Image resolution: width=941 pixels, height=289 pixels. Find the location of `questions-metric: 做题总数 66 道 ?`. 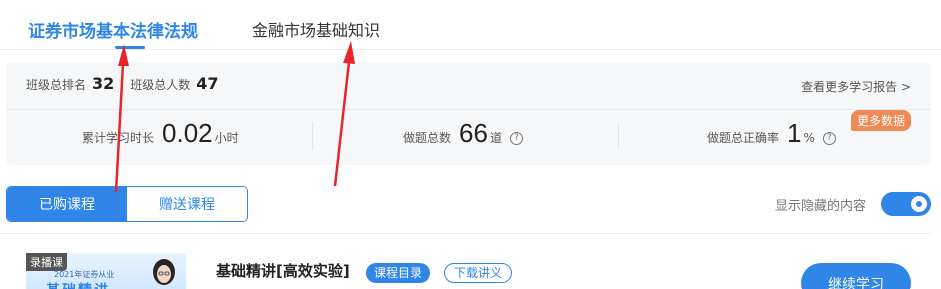

questions-metric: 做题总数 66 道 ? is located at coordinates (463, 133).